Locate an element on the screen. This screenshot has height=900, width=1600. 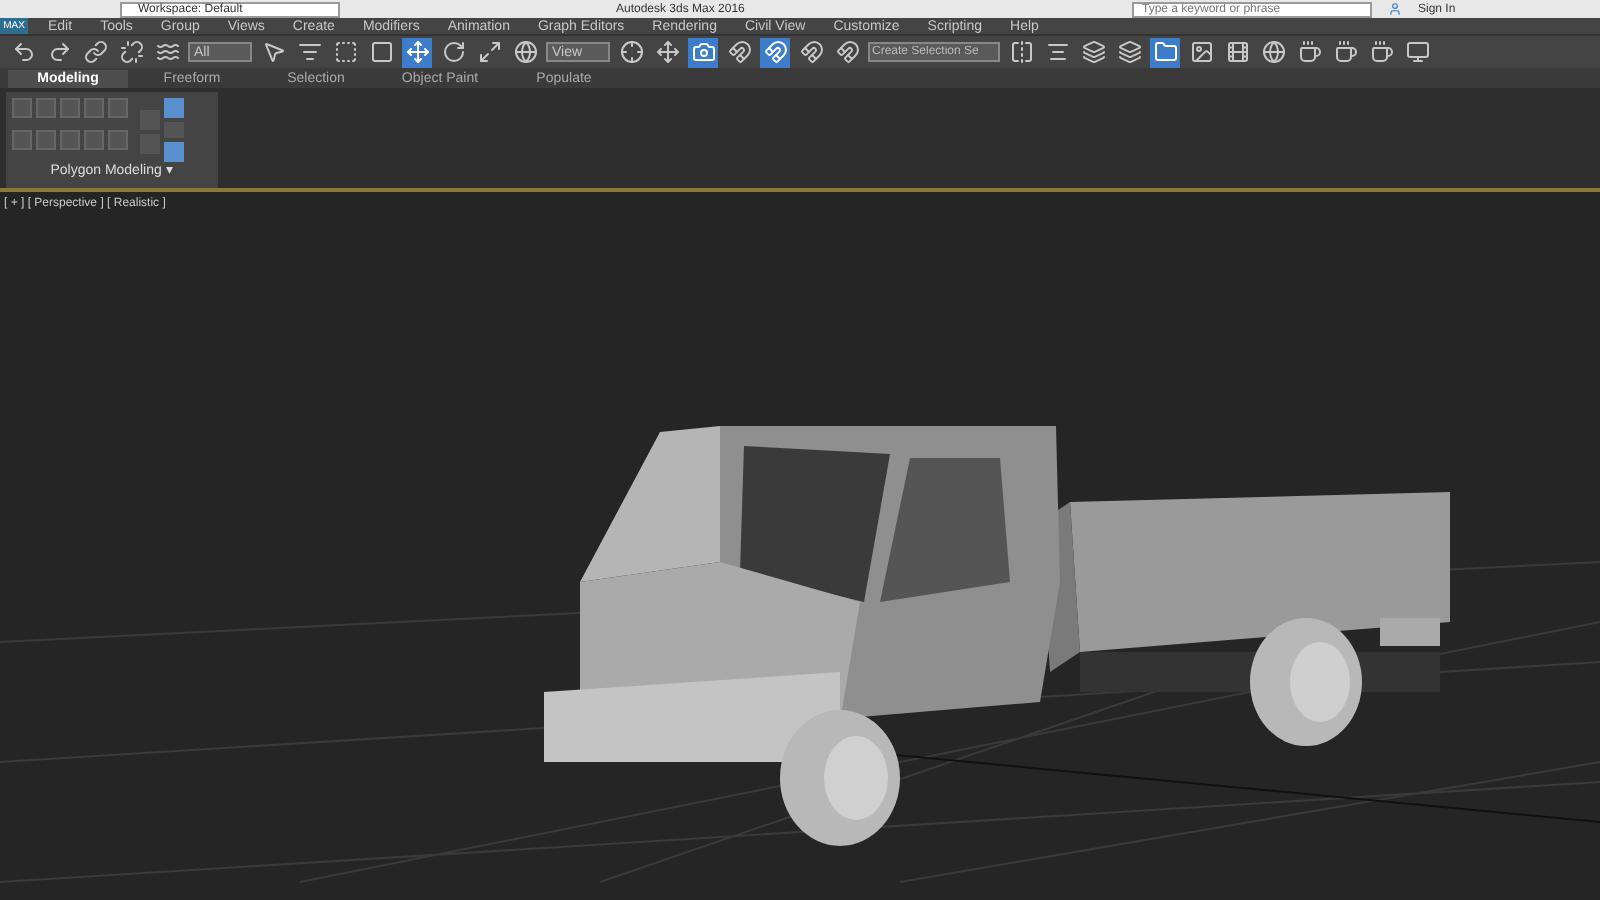
scale-icon is located at coordinates (489, 52).